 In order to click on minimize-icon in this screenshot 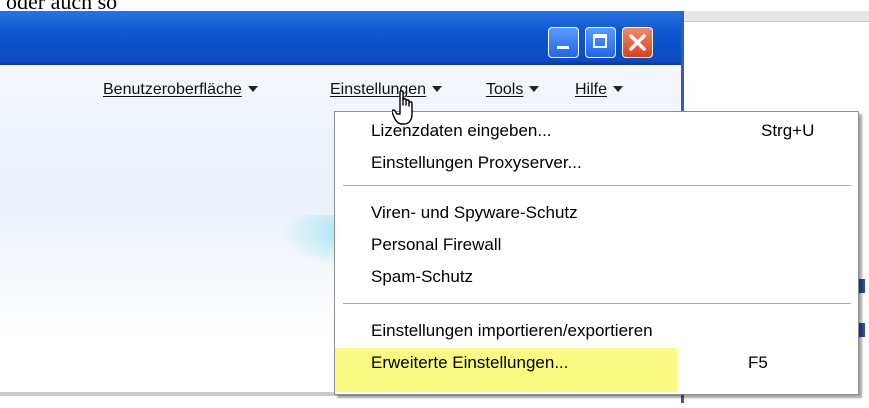, I will do `click(563, 47)`.